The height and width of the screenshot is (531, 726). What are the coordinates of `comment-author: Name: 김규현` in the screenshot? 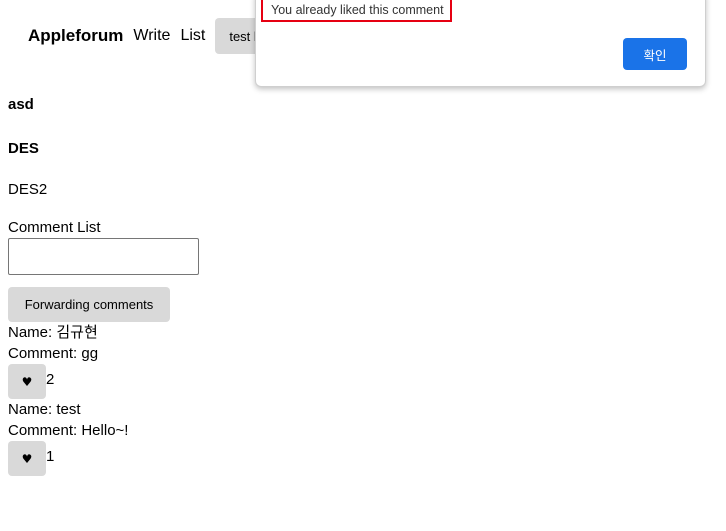 It's located at (53, 332).